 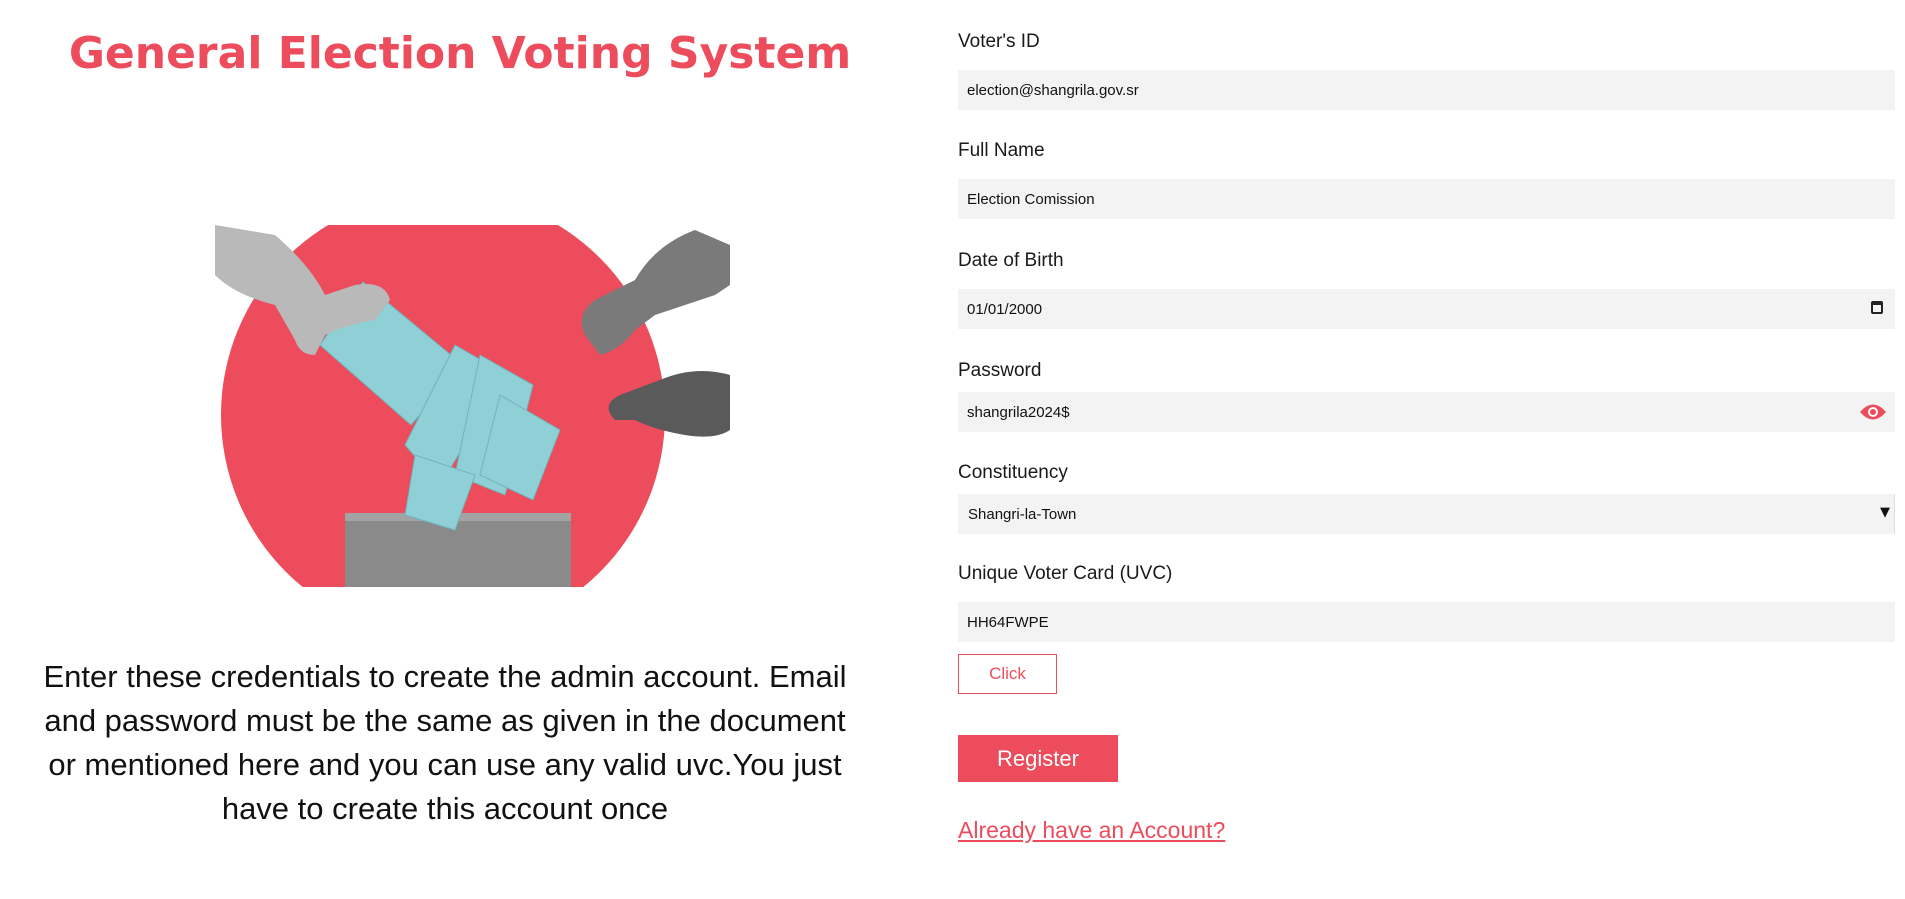 What do you see at coordinates (1091, 830) in the screenshot?
I see `already-have-account-link: Already have an Account?` at bounding box center [1091, 830].